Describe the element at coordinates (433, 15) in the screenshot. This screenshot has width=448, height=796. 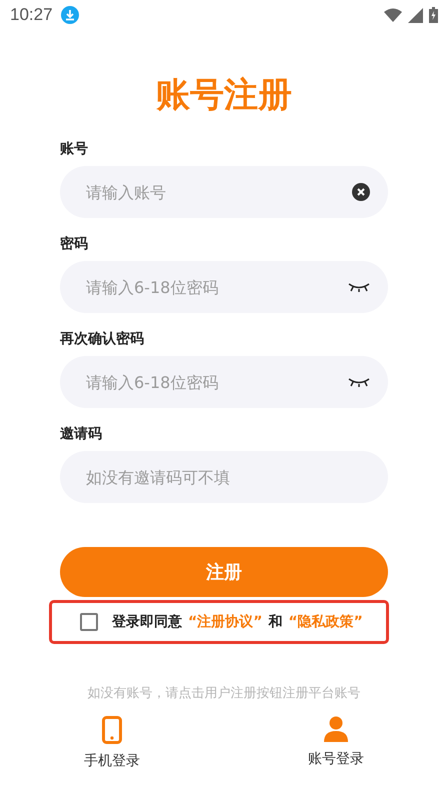
I see `battery-icon` at that location.